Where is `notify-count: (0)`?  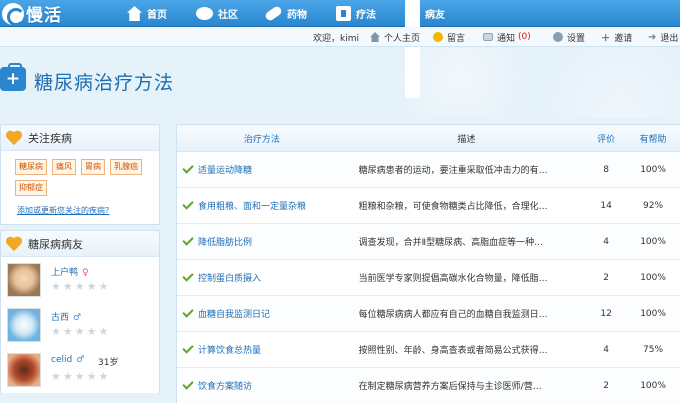 notify-count: (0) is located at coordinates (524, 37).